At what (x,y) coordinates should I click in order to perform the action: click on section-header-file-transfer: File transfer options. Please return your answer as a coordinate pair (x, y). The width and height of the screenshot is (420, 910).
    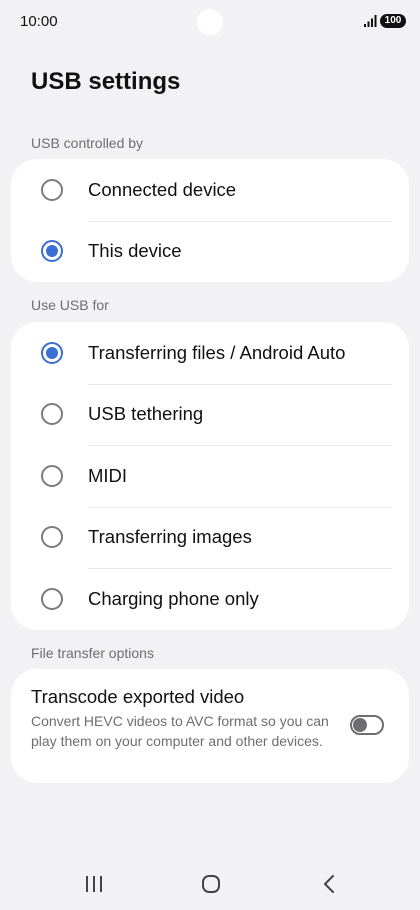
    Looking at the image, I should click on (92, 653).